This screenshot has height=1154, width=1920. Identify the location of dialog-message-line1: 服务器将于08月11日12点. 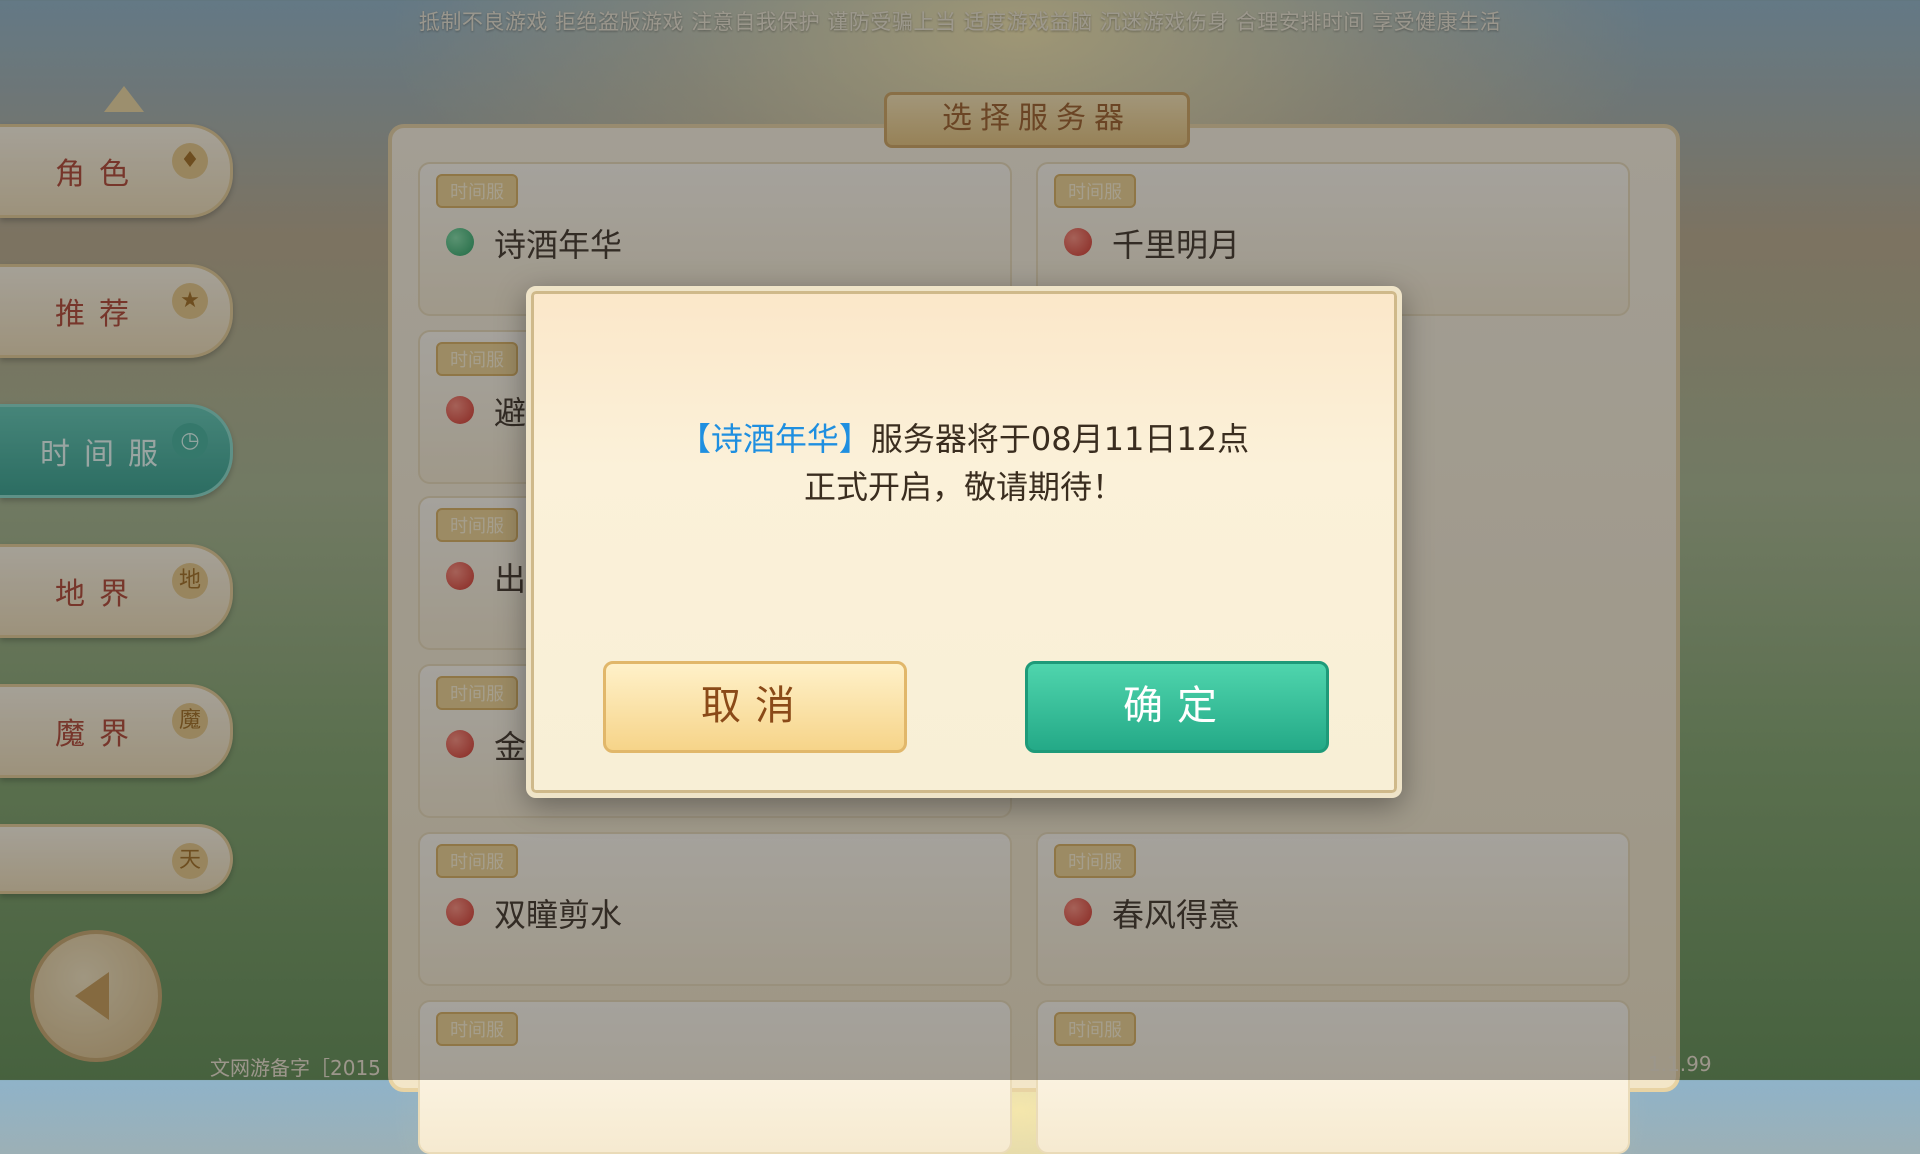
(1060, 439).